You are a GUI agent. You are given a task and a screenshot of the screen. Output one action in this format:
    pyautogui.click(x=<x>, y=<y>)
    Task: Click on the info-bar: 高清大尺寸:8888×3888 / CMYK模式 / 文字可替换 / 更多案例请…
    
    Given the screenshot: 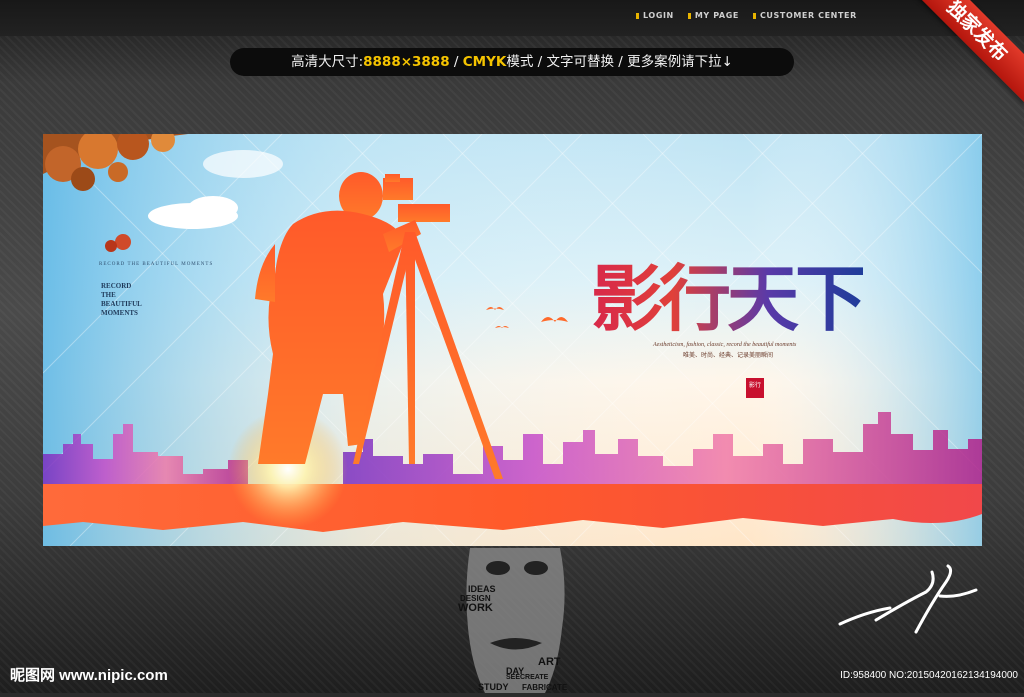 What is the action you would take?
    pyautogui.click(x=512, y=62)
    